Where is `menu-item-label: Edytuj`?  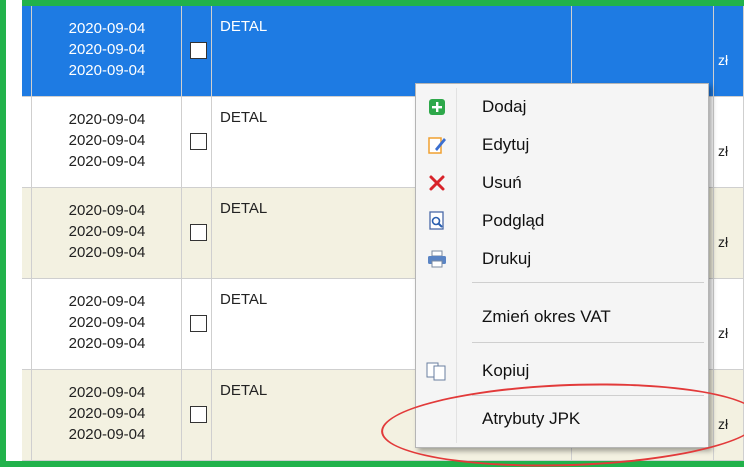
menu-item-label: Edytuj is located at coordinates (506, 144).